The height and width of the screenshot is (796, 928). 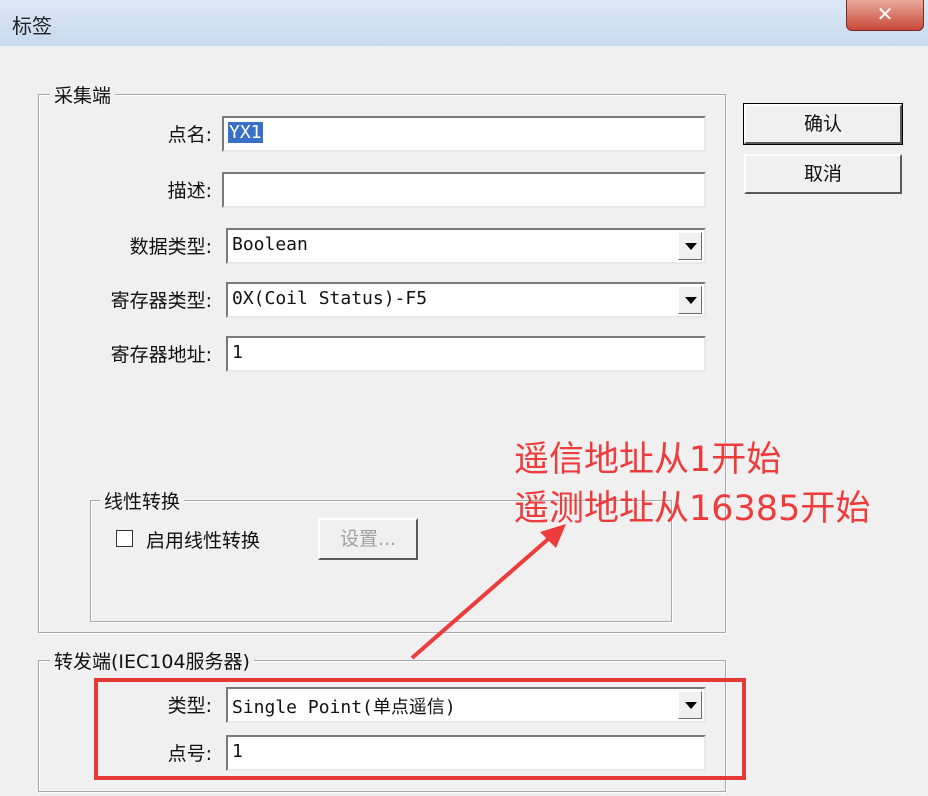 What do you see at coordinates (488, 592) in the screenshot?
I see `annotation-arrow` at bounding box center [488, 592].